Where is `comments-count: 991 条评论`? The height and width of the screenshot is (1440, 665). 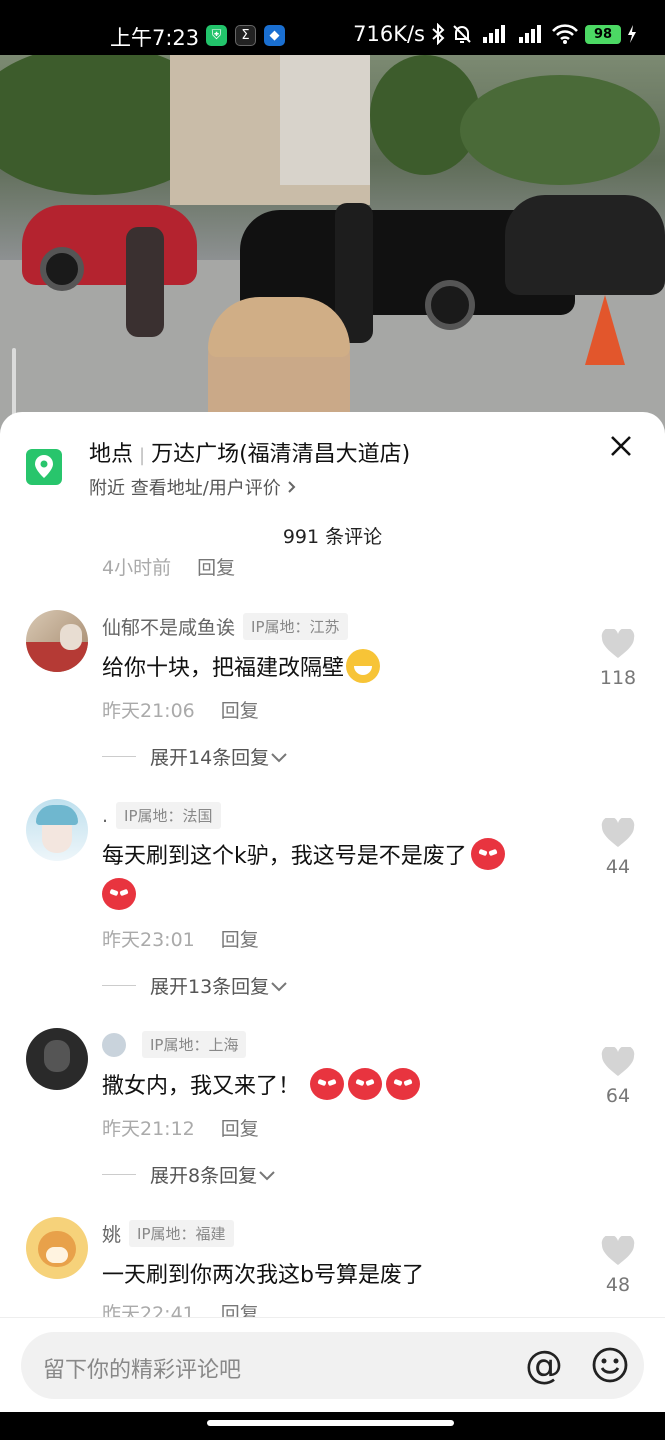
comments-count: 991 条评论 is located at coordinates (332, 537).